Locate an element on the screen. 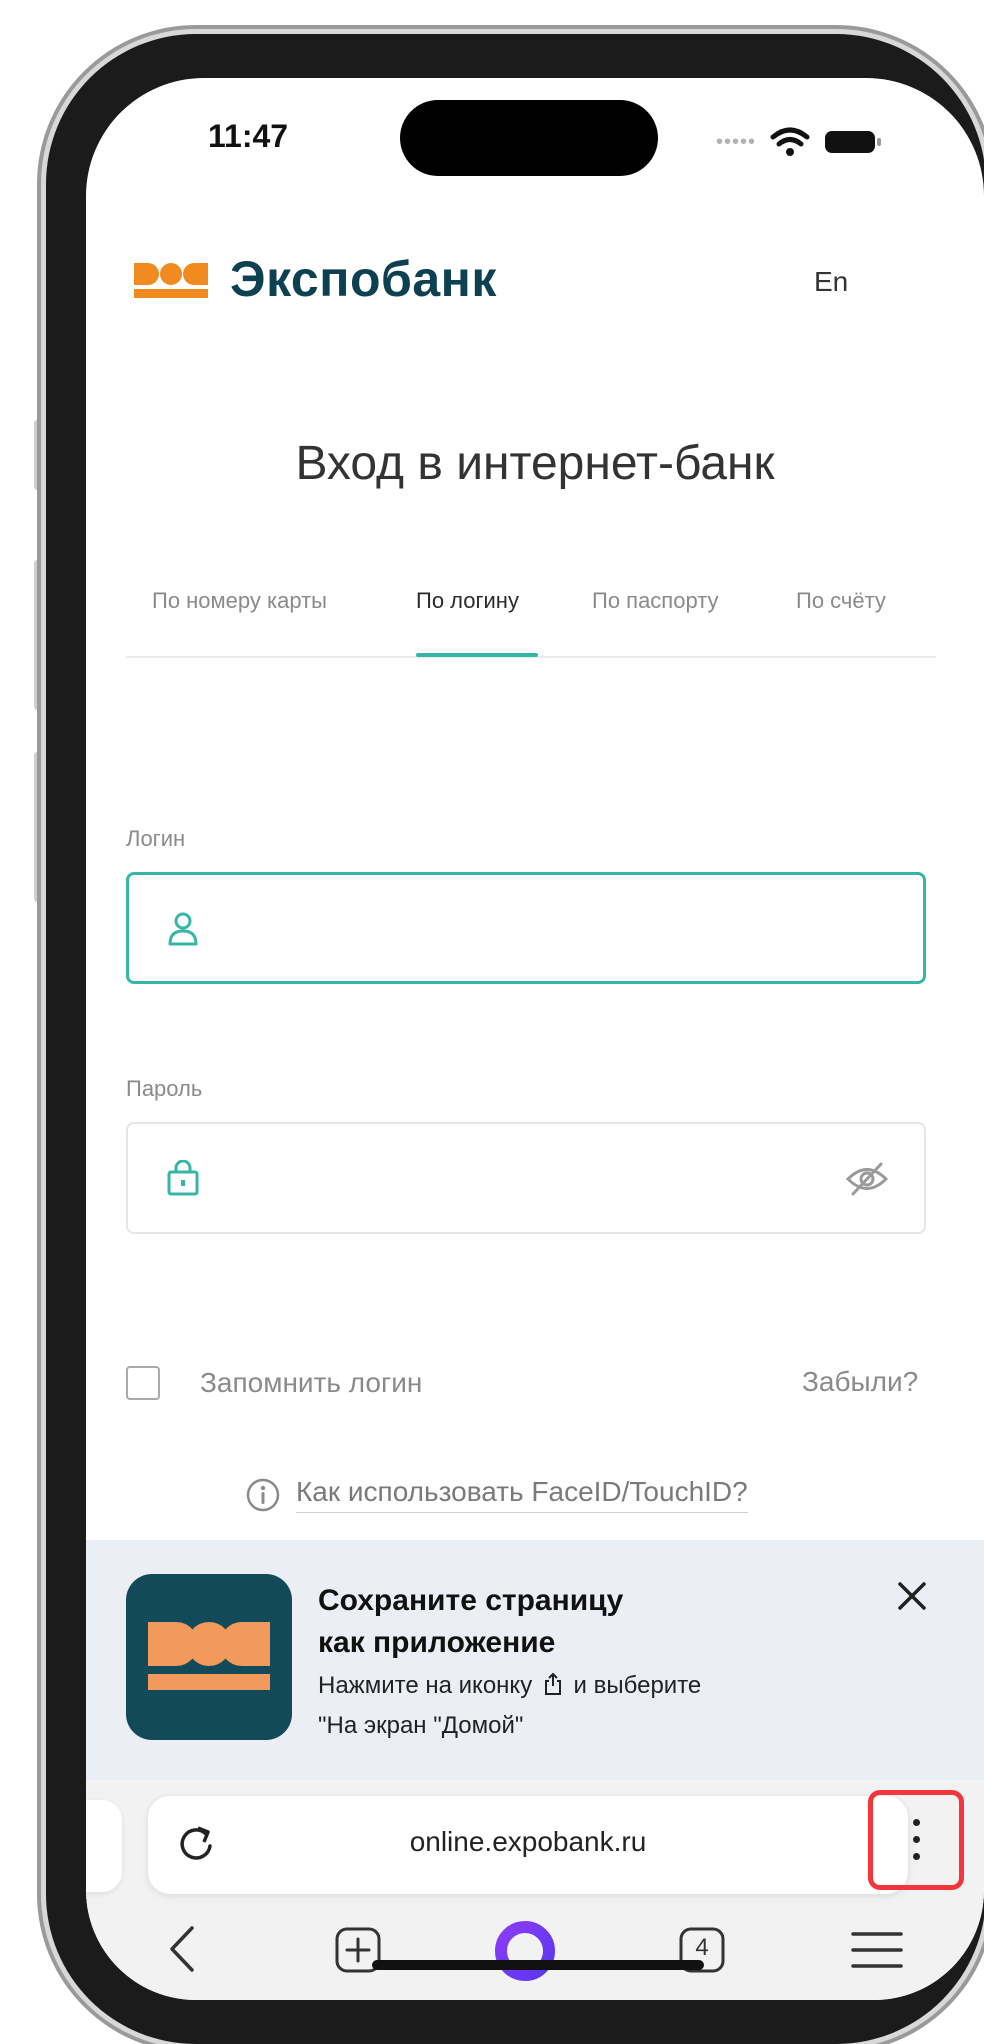  user-icon is located at coordinates (183, 929).